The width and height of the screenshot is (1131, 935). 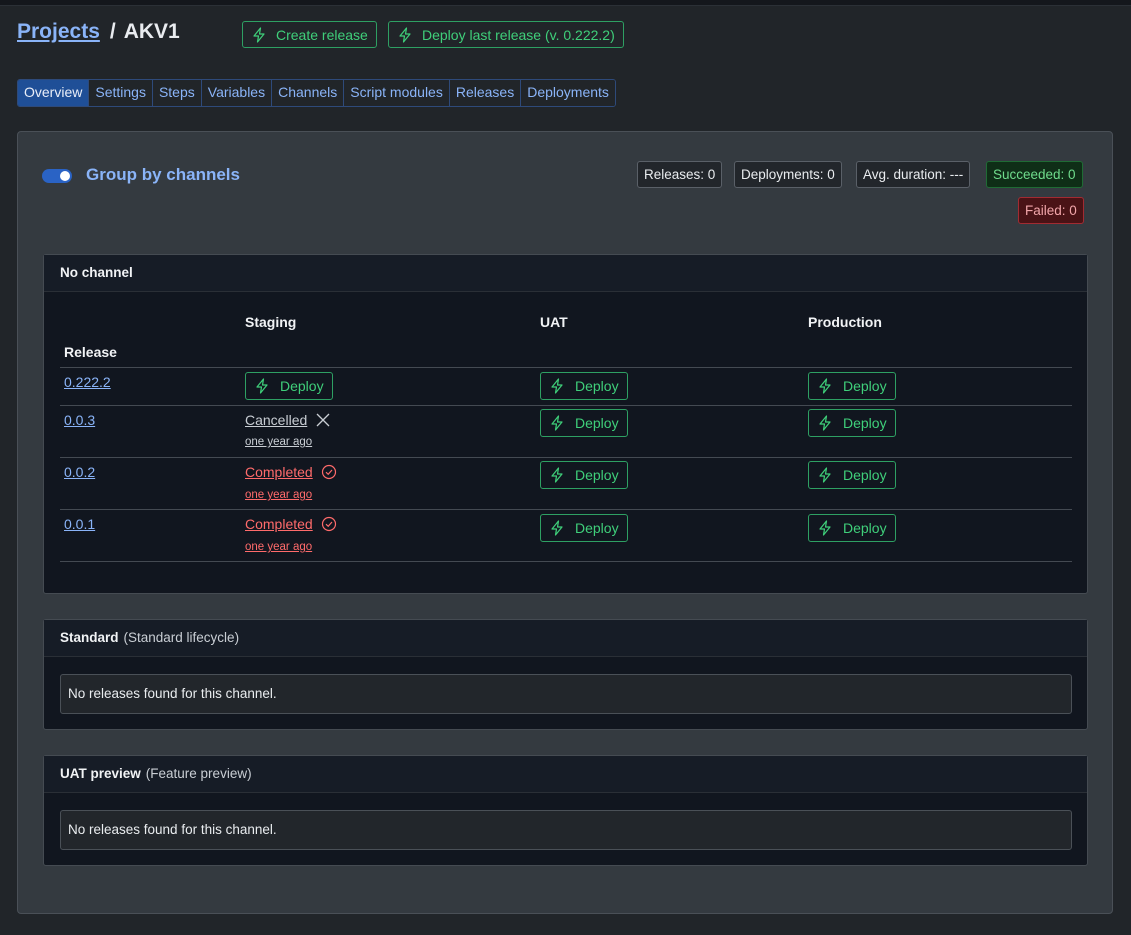 What do you see at coordinates (237, 93) in the screenshot?
I see `tab-variables: Variables` at bounding box center [237, 93].